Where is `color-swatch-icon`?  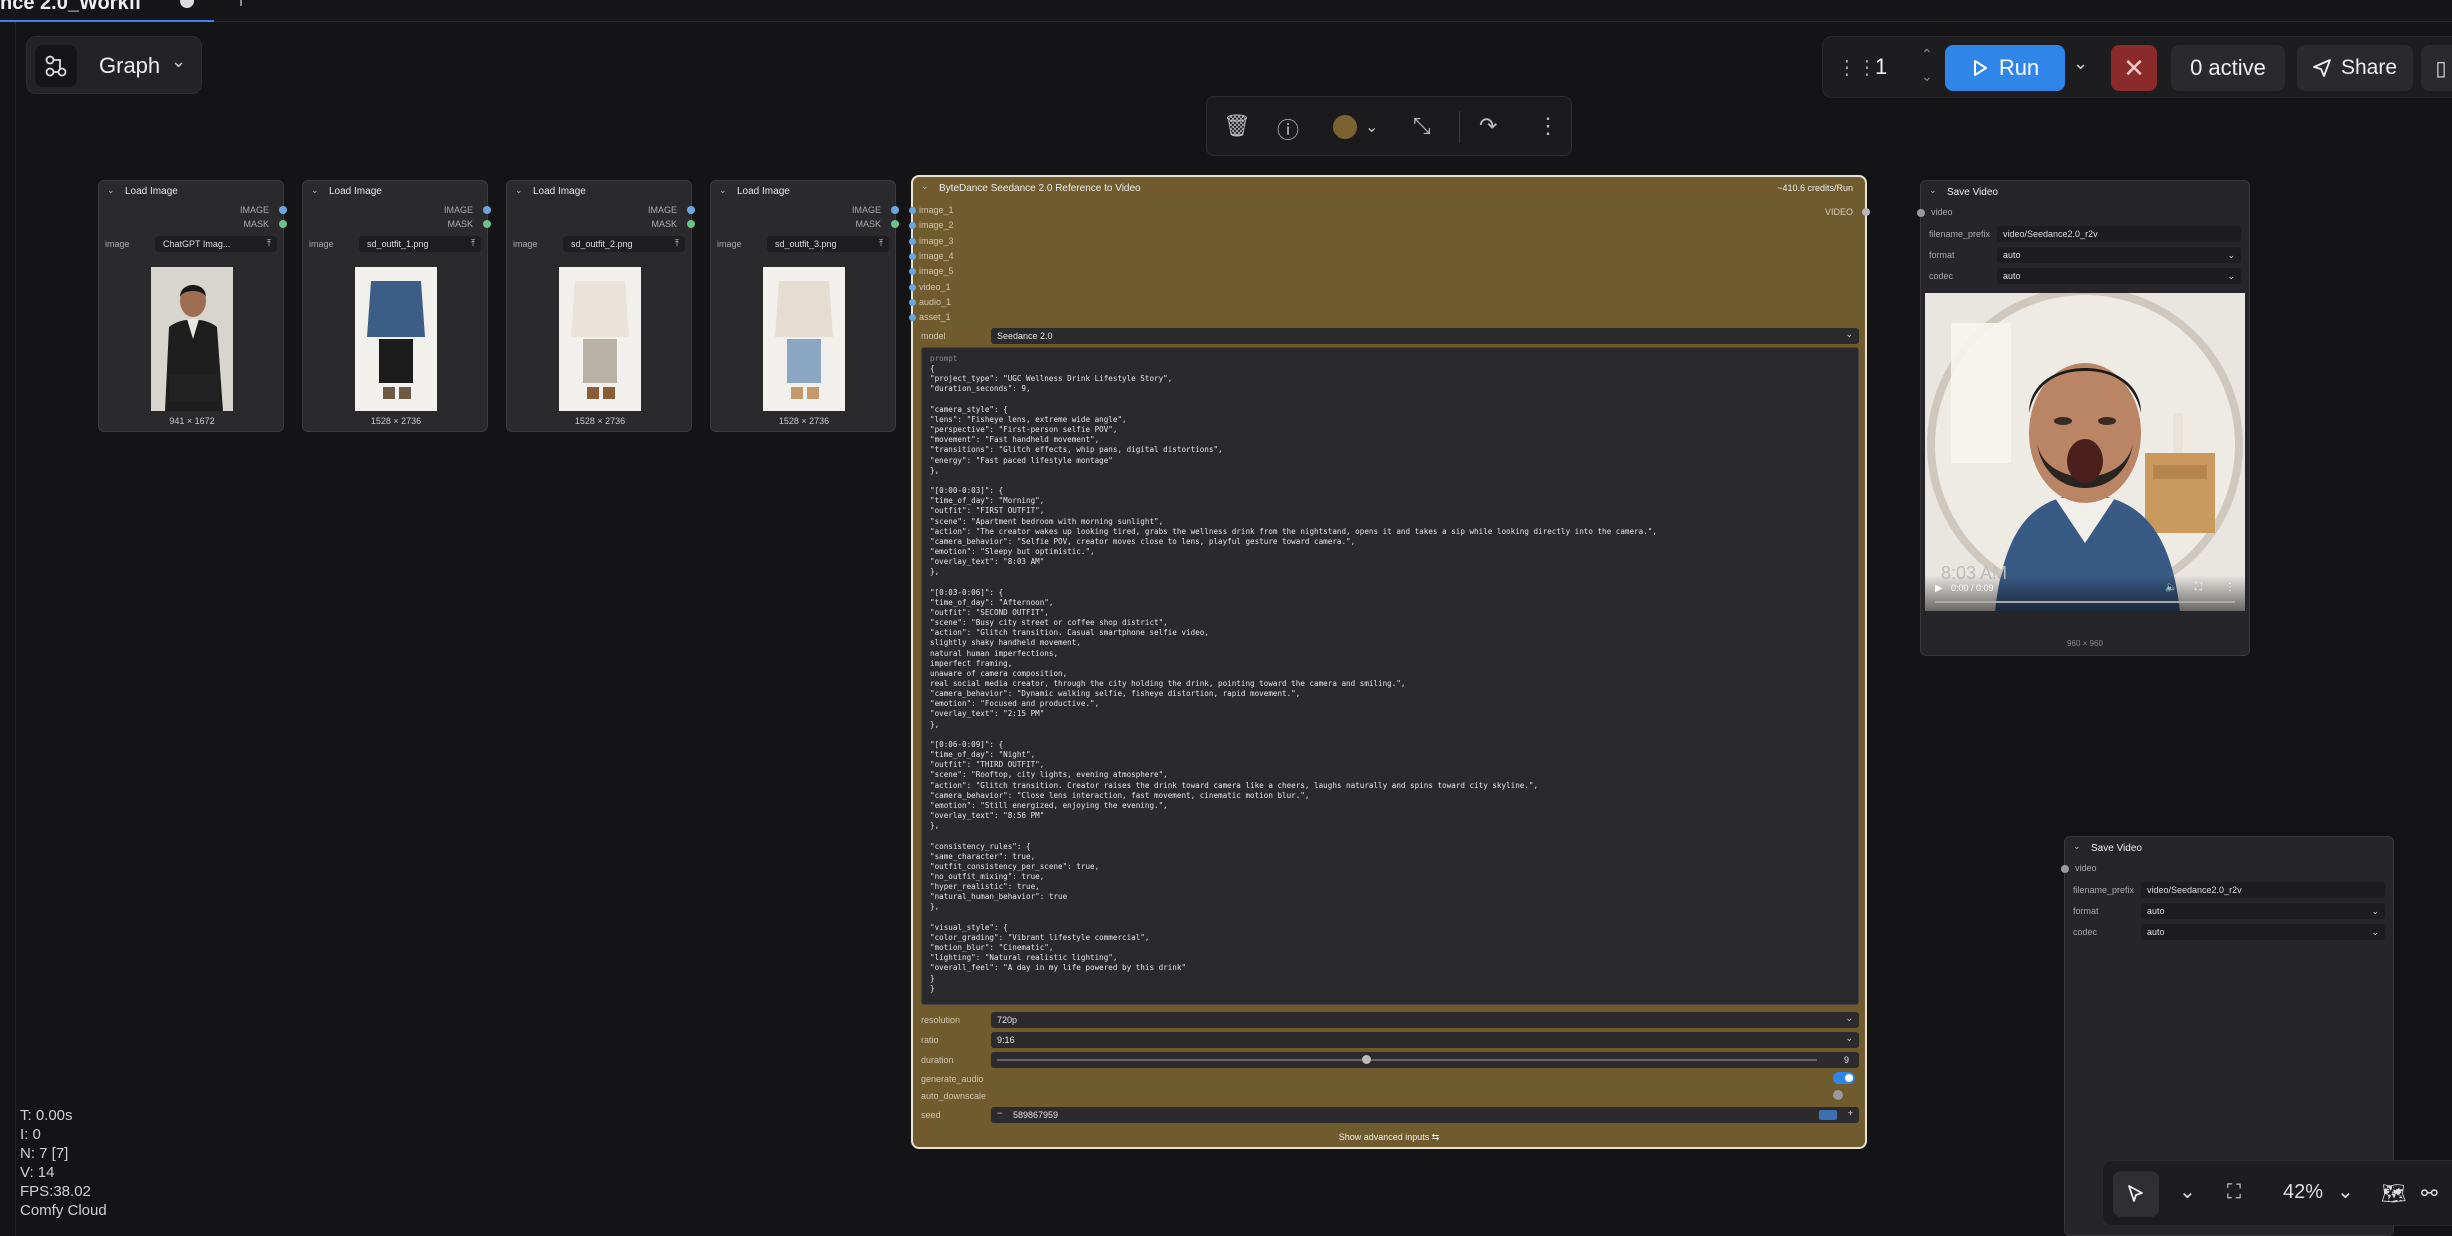
color-swatch-icon is located at coordinates (1345, 127).